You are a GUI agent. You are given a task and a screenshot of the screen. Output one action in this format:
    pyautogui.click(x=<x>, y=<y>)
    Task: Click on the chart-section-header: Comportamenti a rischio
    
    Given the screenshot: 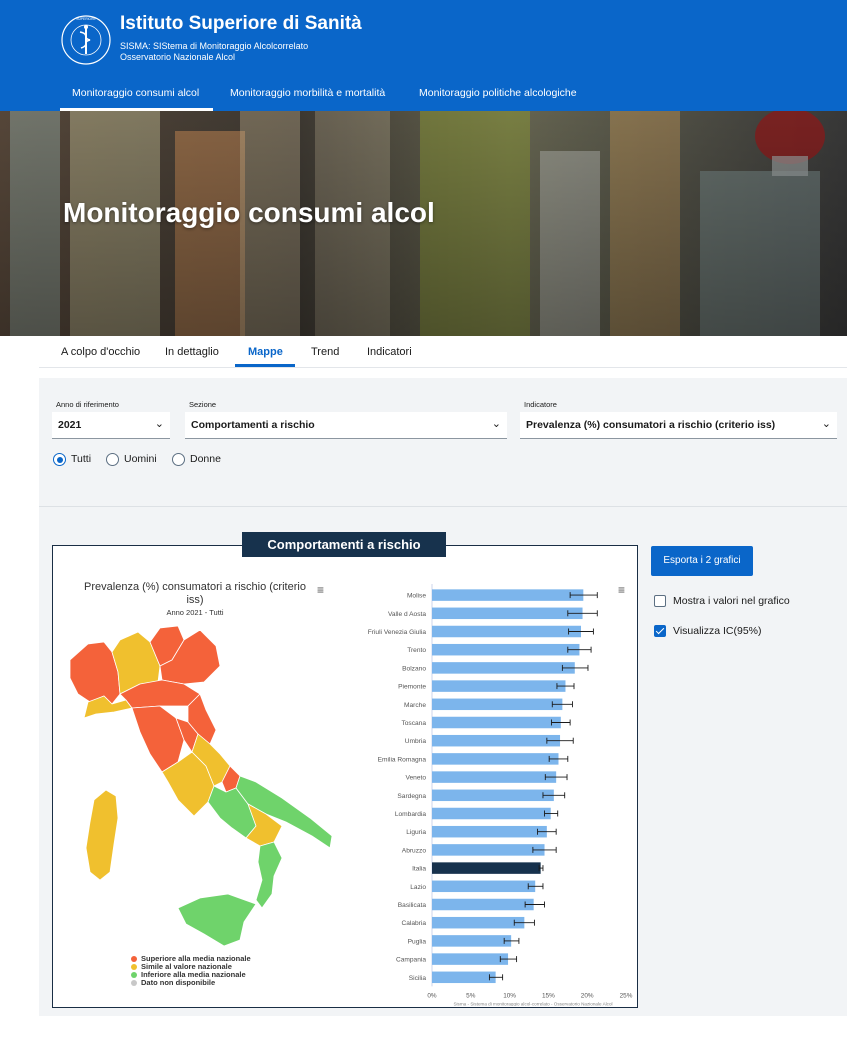 What is the action you would take?
    pyautogui.click(x=344, y=544)
    